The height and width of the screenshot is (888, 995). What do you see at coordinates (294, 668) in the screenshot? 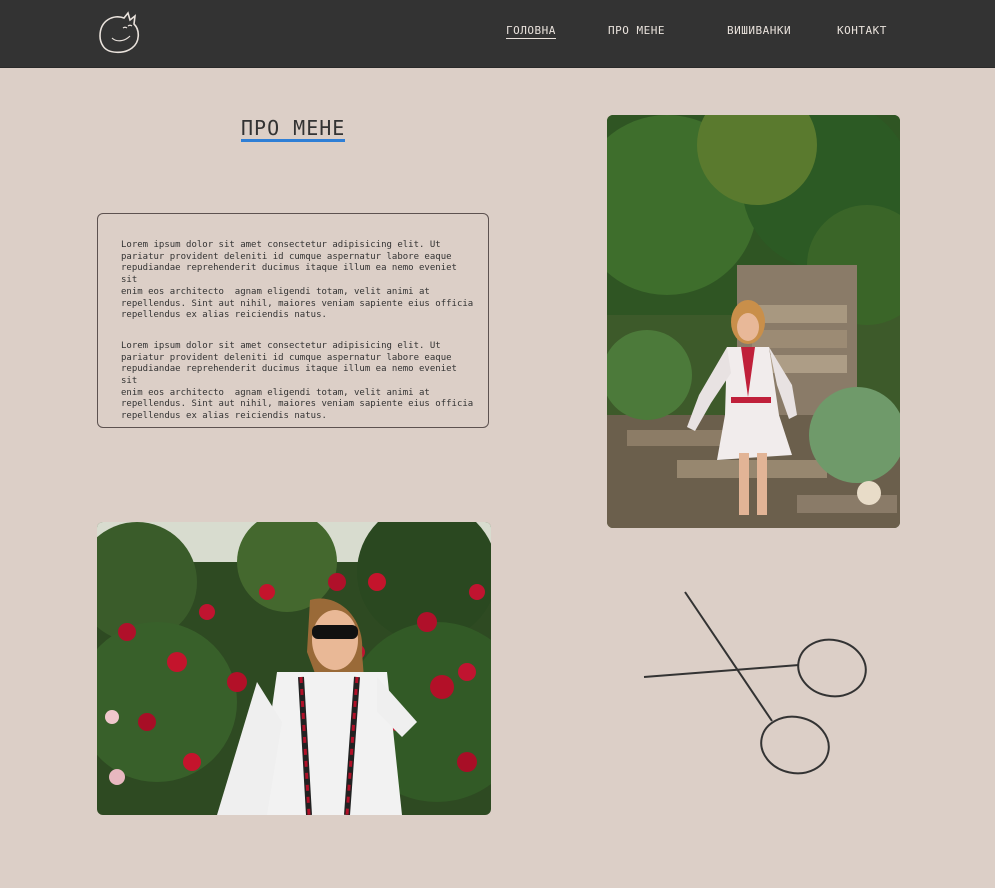
I see `photo-roses` at bounding box center [294, 668].